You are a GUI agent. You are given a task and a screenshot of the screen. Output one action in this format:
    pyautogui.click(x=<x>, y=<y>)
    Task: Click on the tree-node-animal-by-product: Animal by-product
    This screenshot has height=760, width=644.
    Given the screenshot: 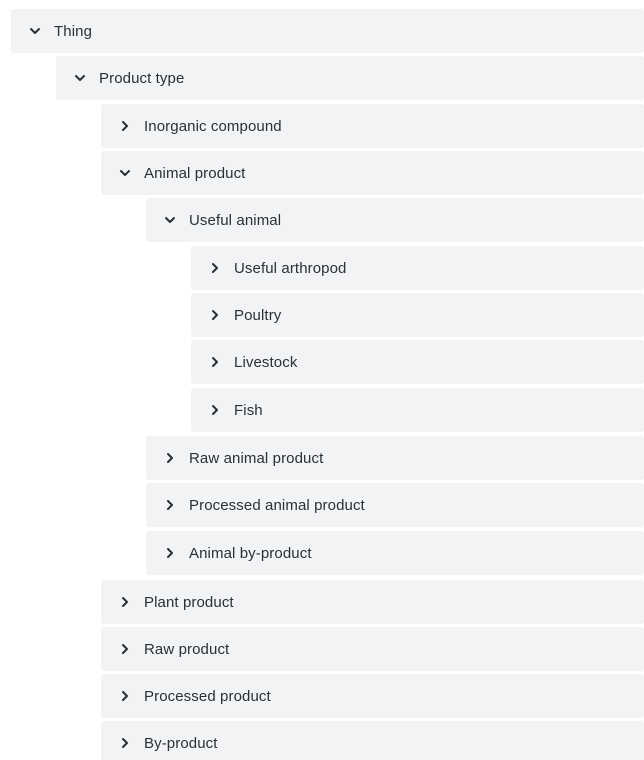 What is the action you would take?
    pyautogui.click(x=395, y=553)
    